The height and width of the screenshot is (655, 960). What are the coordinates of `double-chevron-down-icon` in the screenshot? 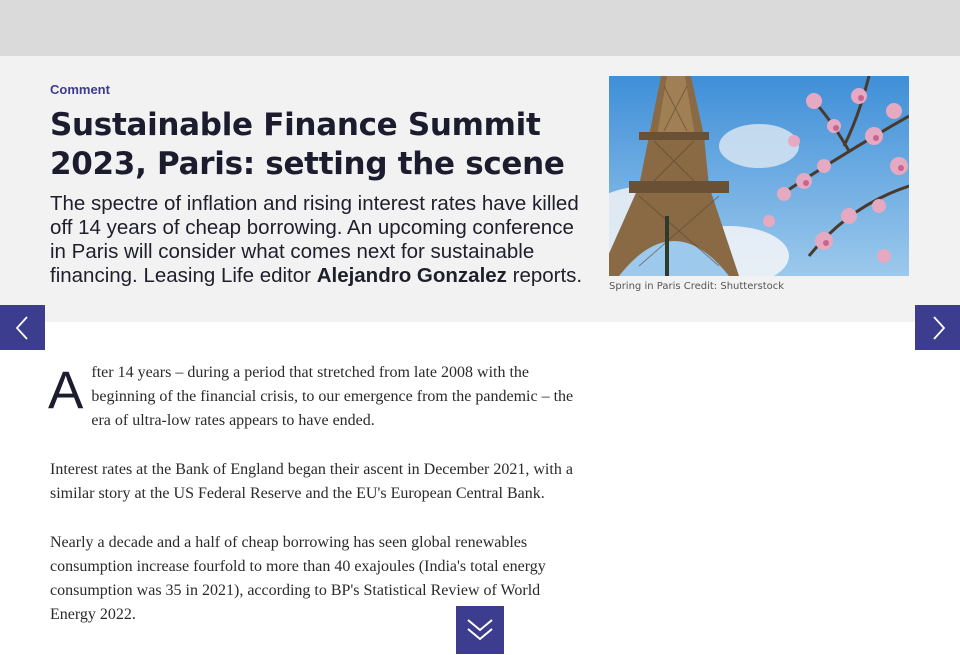 It's located at (480, 630).